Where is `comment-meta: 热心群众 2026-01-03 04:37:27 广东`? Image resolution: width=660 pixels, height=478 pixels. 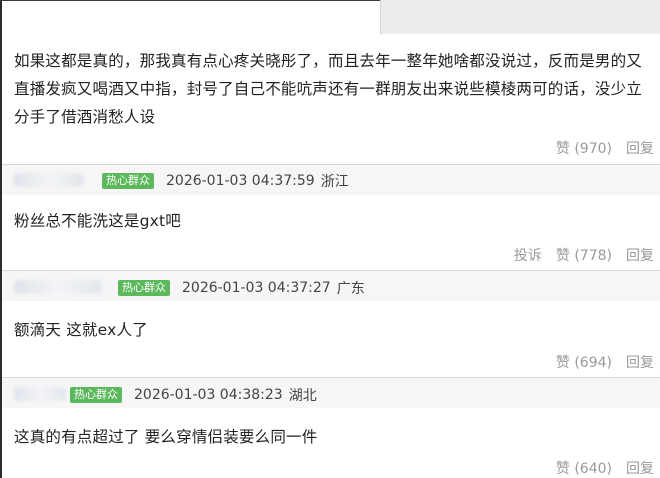 comment-meta: 热心群众 2026-01-03 04:37:27 广东 is located at coordinates (241, 288).